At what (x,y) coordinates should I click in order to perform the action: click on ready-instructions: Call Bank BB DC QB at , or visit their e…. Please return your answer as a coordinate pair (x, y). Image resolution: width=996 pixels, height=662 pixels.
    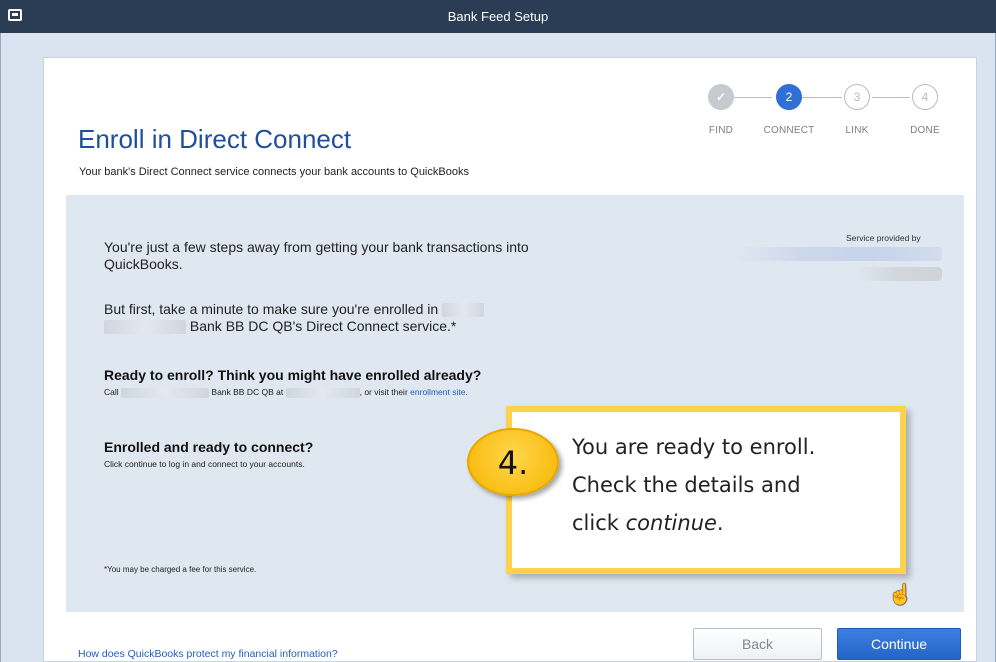
    Looking at the image, I should click on (286, 392).